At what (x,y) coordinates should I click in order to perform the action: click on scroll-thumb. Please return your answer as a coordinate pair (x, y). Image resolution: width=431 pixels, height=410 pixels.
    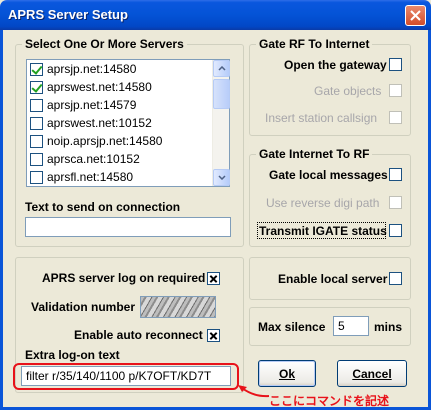
    Looking at the image, I should click on (221, 94).